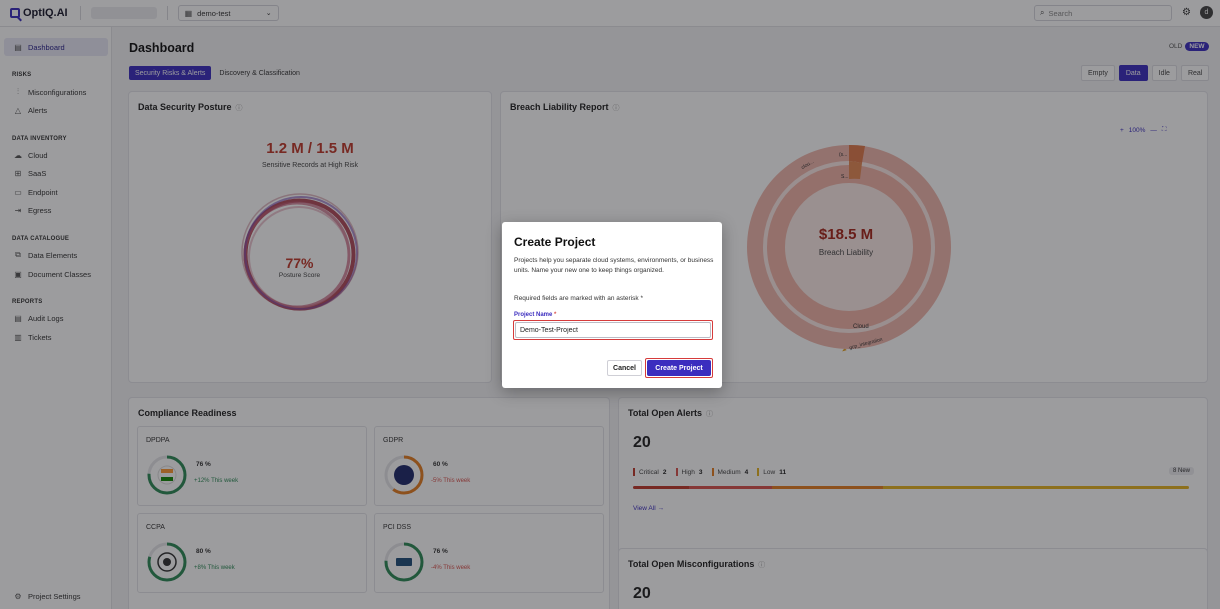  I want to click on project-name-input, so click(613, 330).